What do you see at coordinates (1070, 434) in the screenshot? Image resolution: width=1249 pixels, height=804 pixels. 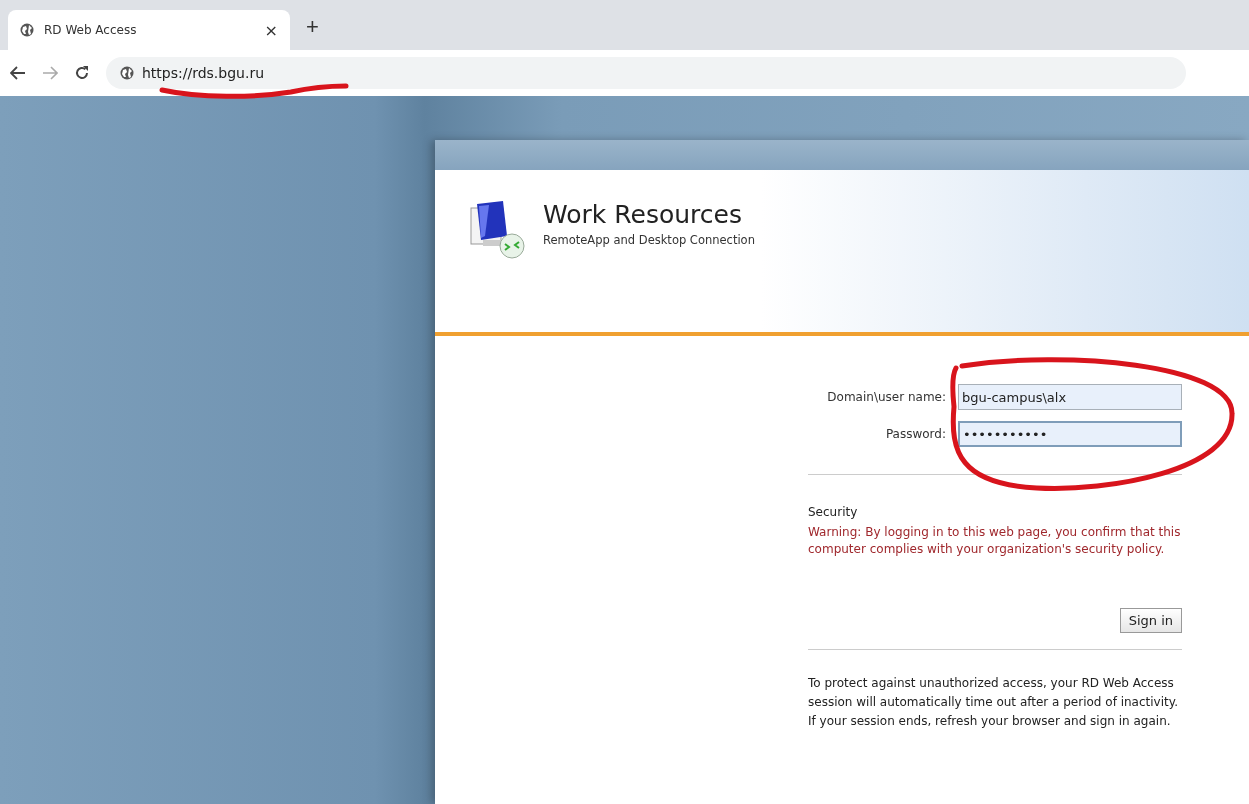 I see `password-field: •••••••••••` at bounding box center [1070, 434].